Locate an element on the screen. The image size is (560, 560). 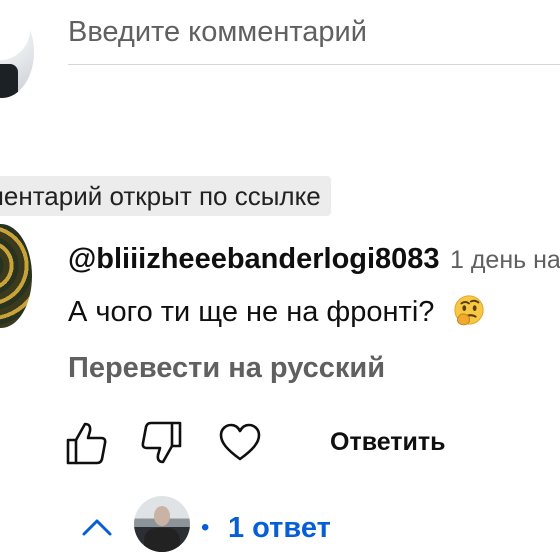
reply-author-avatar is located at coordinates (162, 524).